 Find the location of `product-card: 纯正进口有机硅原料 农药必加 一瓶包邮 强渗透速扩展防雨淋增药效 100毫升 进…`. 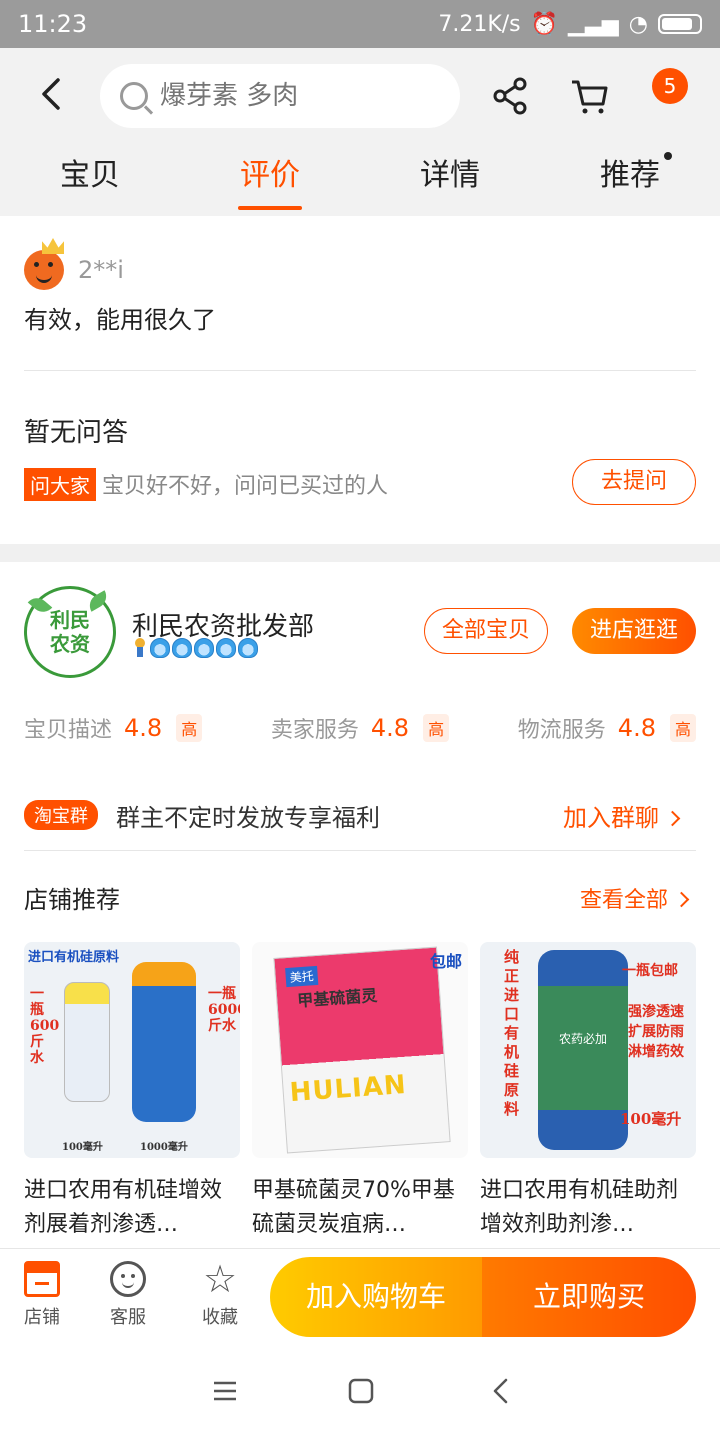

product-card: 纯正进口有机硅原料 农药必加 一瓶包邮 强渗透速扩展防雨淋增药效 100毫升 进… is located at coordinates (588, 1092).